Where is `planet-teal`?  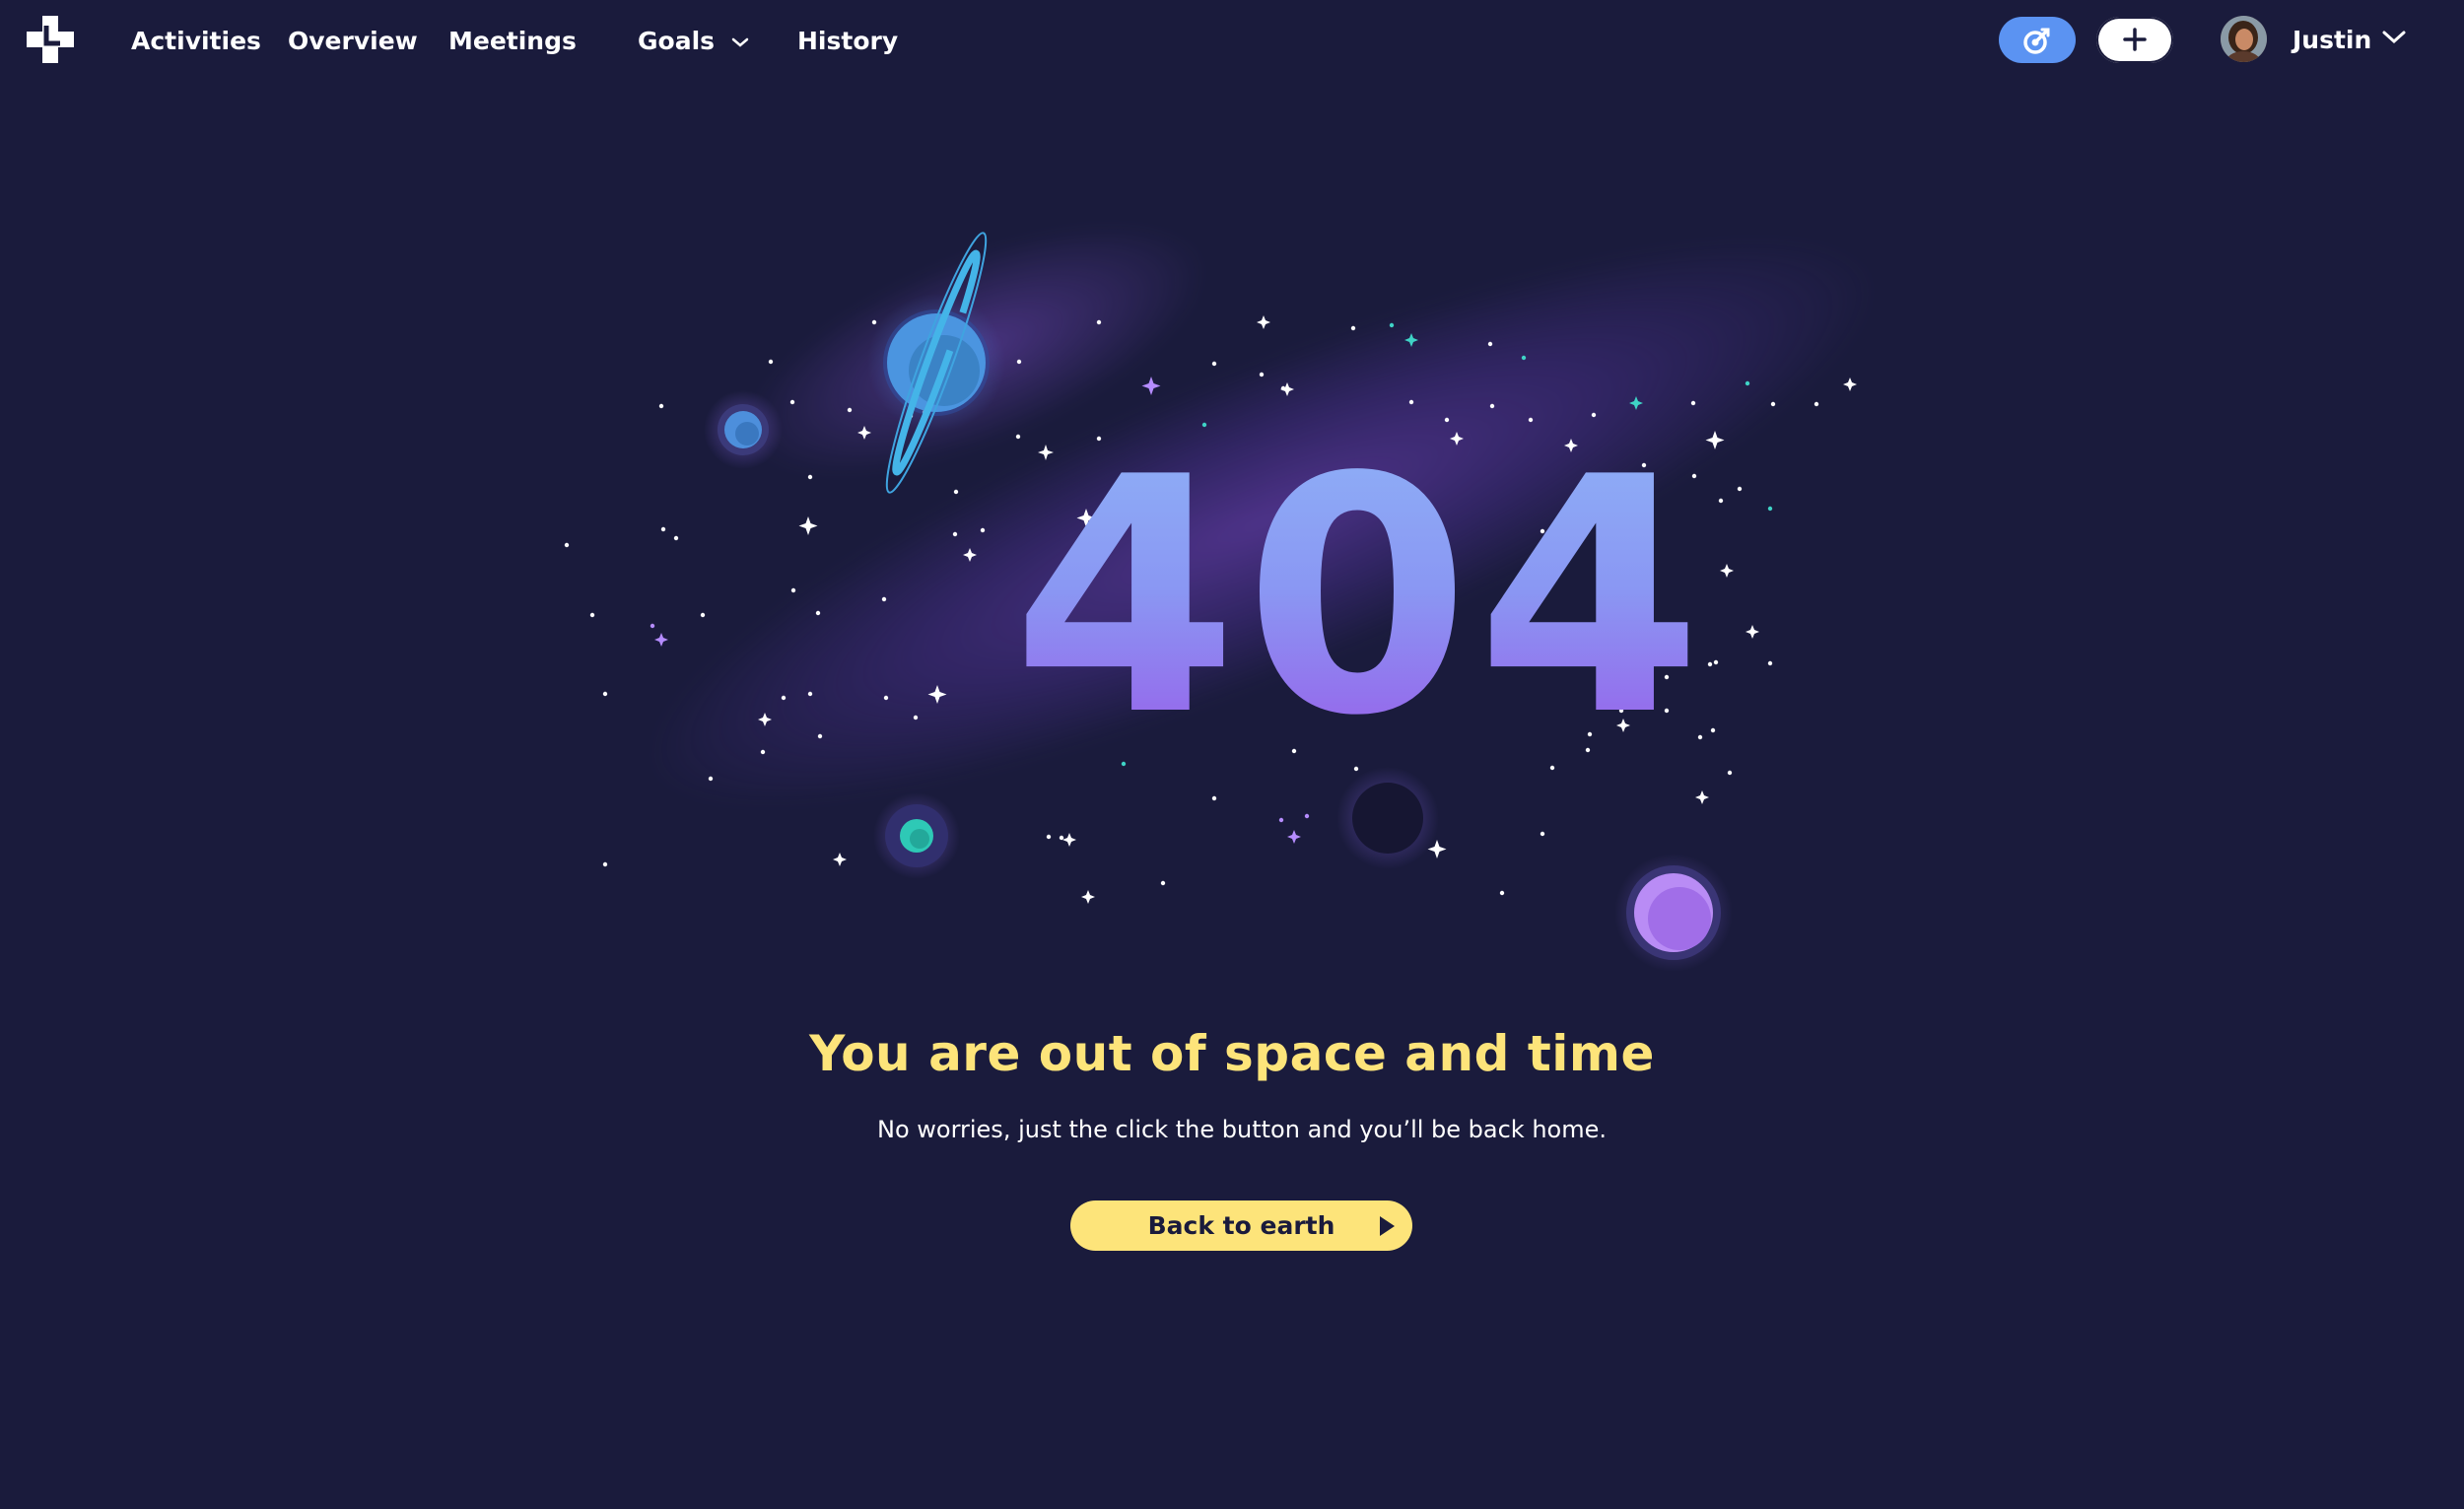
planet-teal is located at coordinates (916, 835).